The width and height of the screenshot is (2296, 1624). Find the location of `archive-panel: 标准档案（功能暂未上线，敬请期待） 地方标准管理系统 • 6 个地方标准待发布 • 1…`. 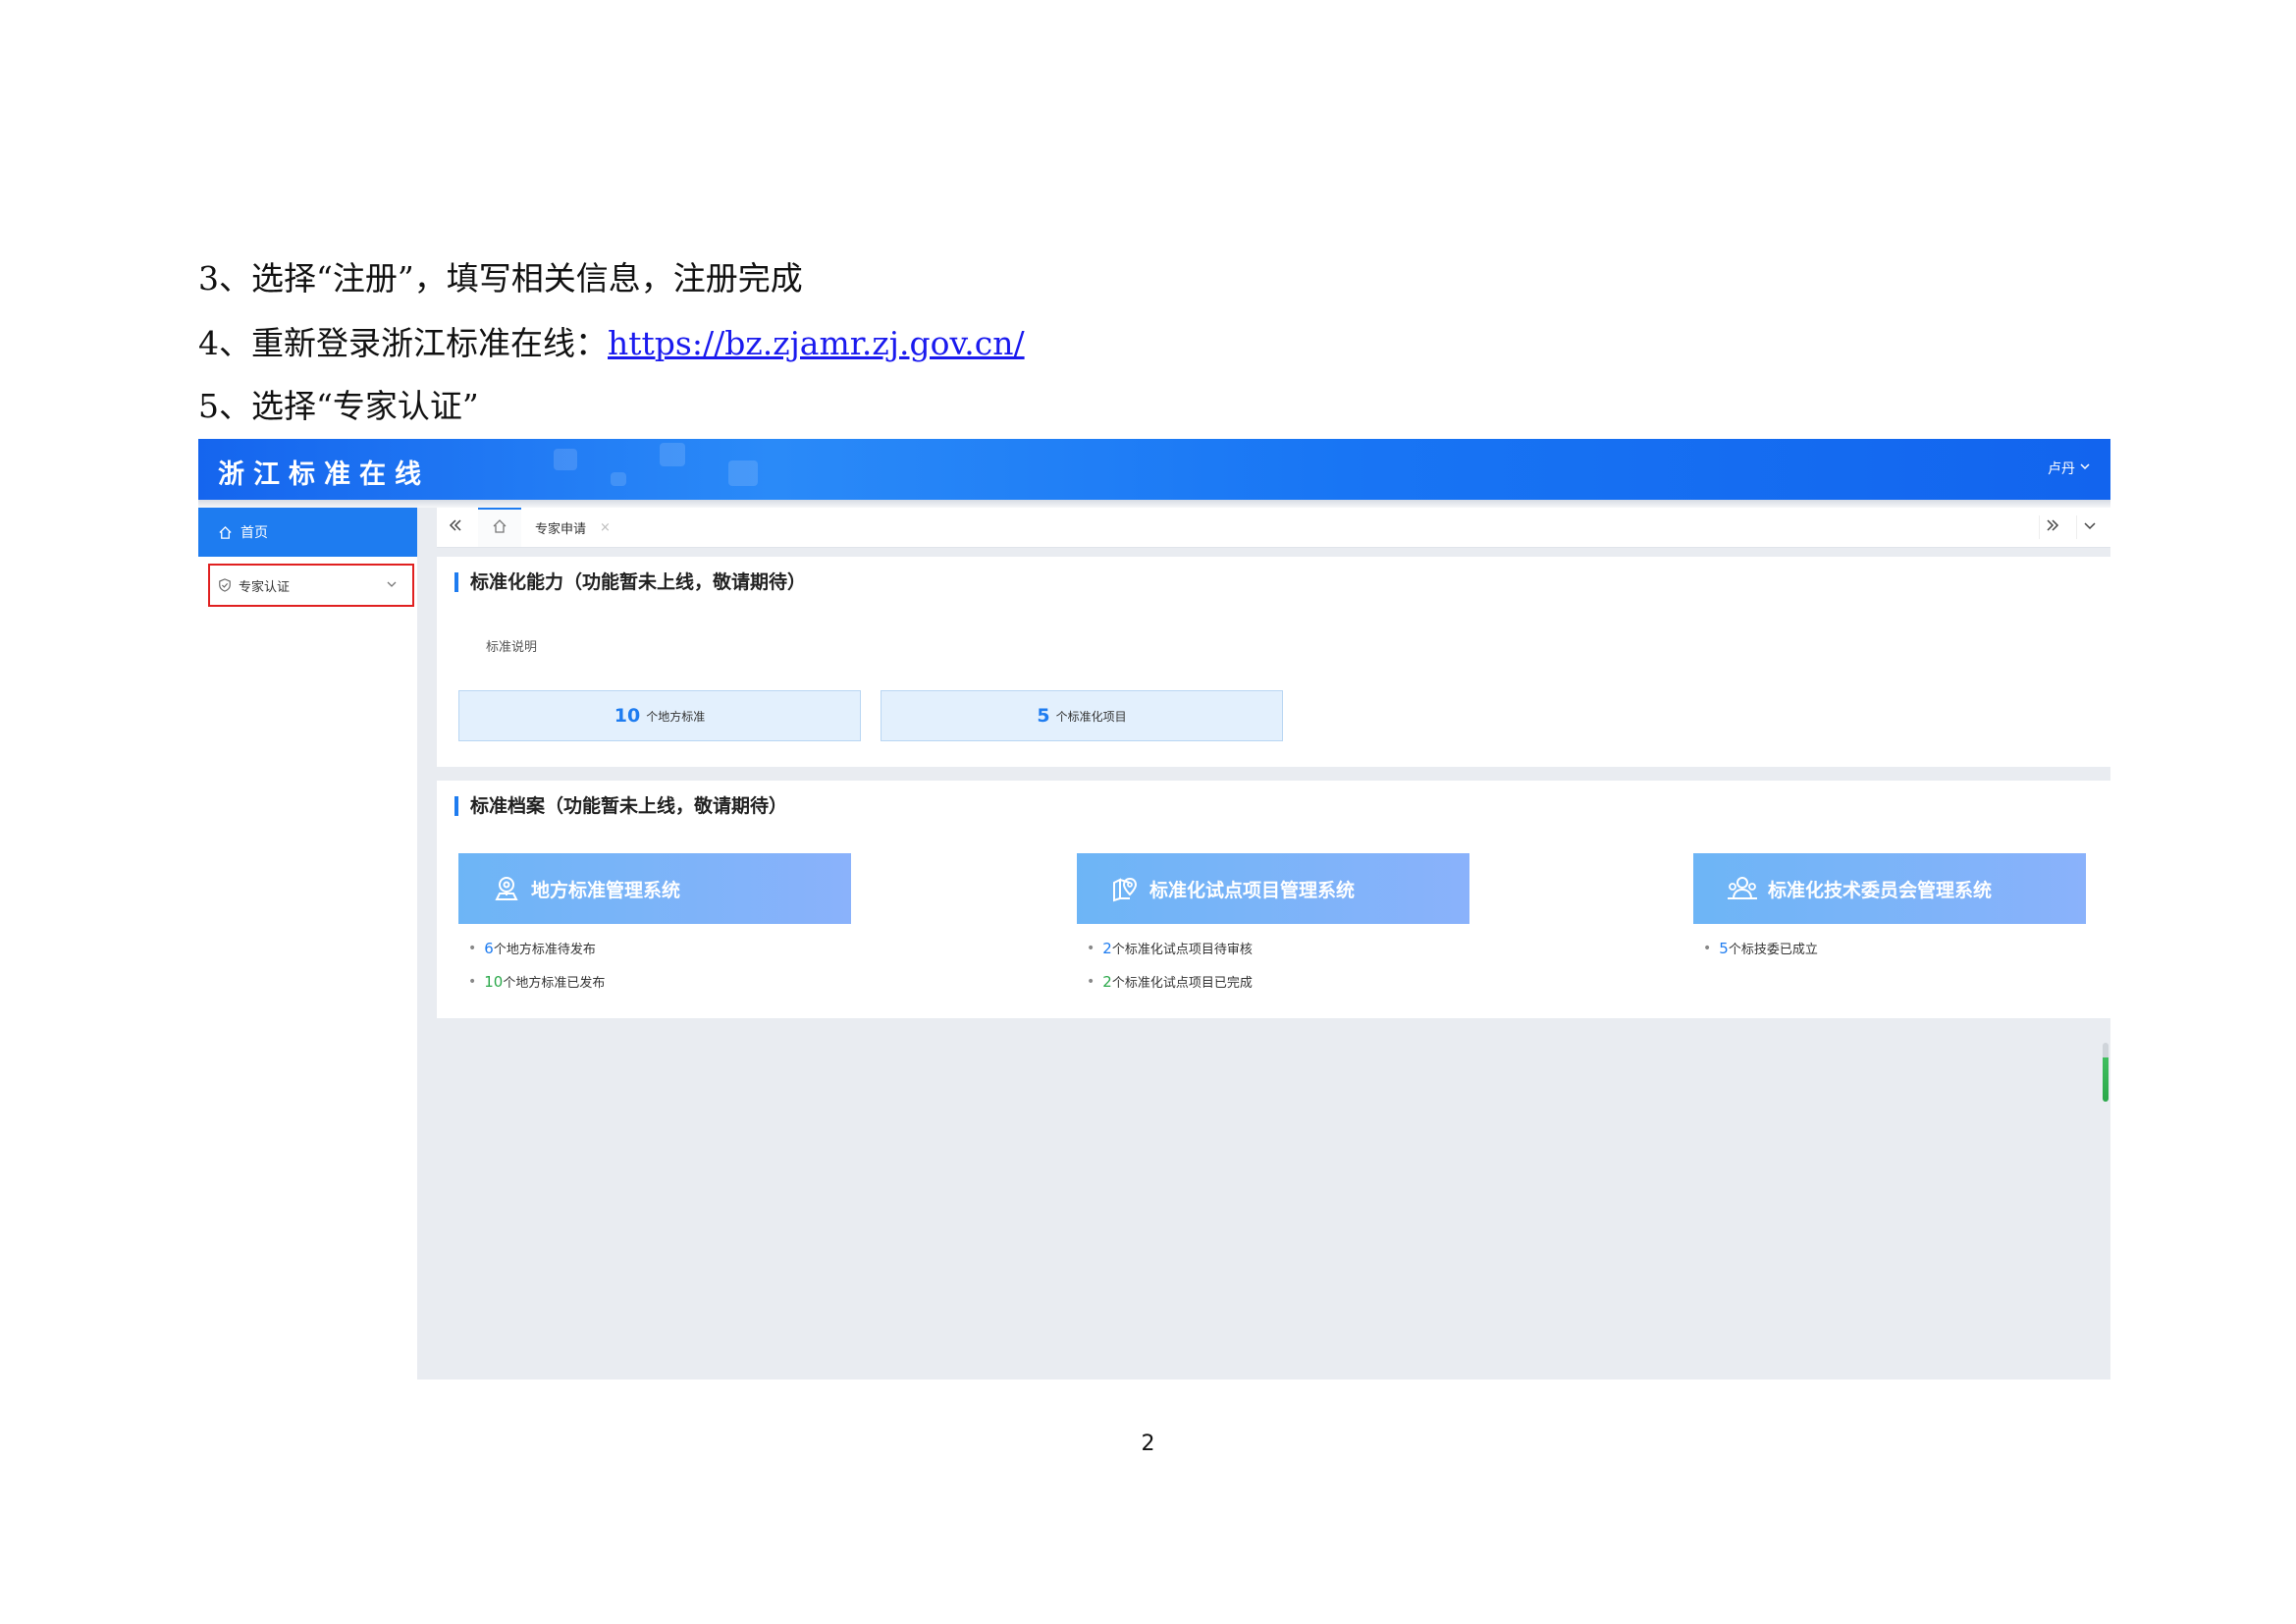

archive-panel: 标准档案（功能暂未上线，敬请期待） 地方标准管理系统 • 6 个地方标准待发布 • 1… is located at coordinates (1273, 899).